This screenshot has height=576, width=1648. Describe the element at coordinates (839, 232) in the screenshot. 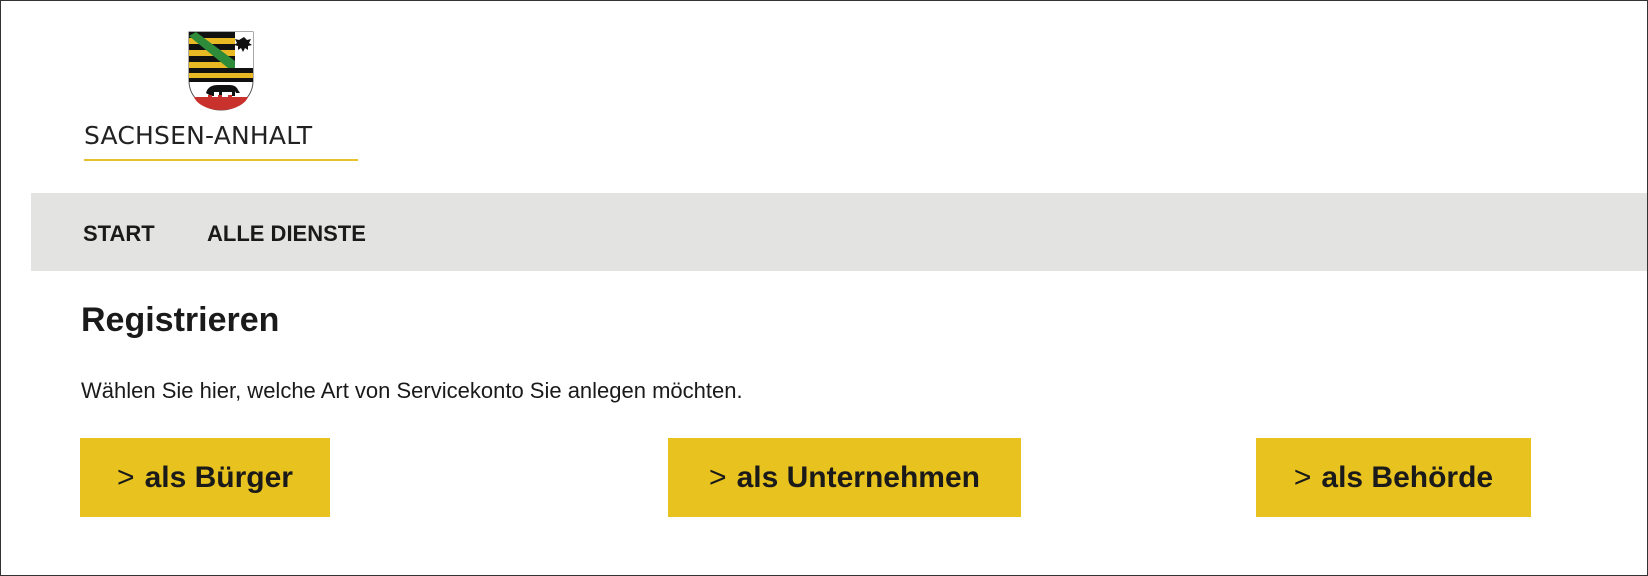

I see `main-navigation: START ALLE DIENSTE` at that location.